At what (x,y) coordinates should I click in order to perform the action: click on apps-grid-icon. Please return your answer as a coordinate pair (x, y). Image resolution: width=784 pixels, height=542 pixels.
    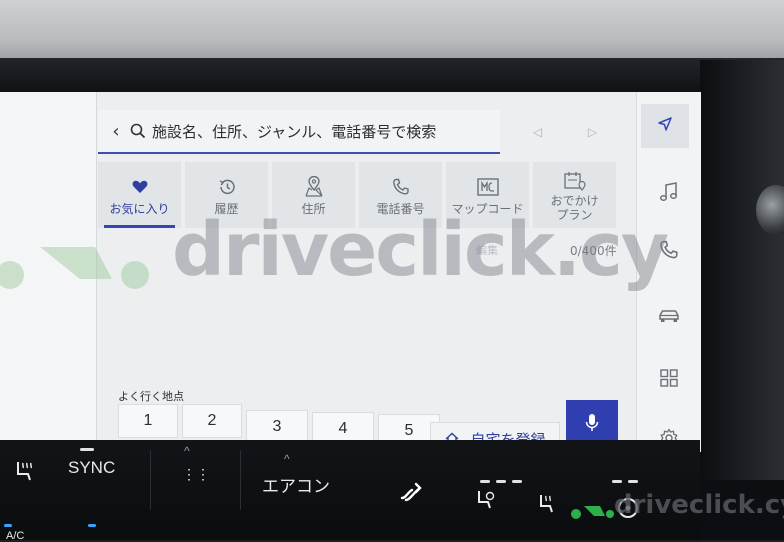
    Looking at the image, I should click on (669, 380).